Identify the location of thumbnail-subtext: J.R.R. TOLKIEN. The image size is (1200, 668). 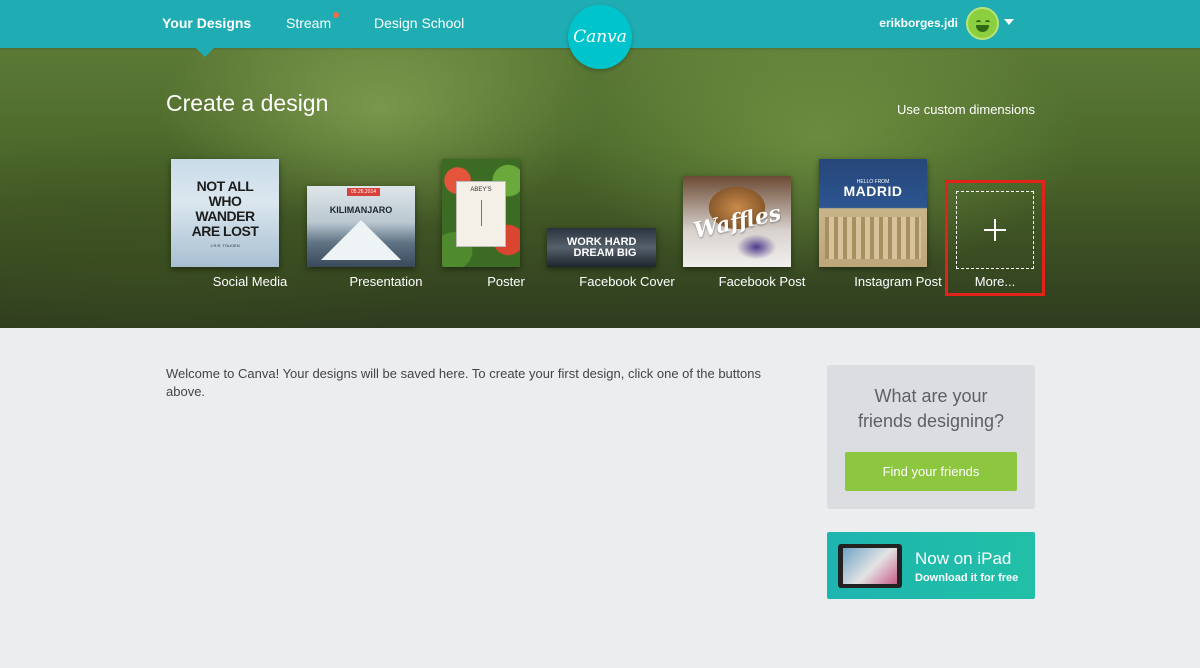
(225, 245).